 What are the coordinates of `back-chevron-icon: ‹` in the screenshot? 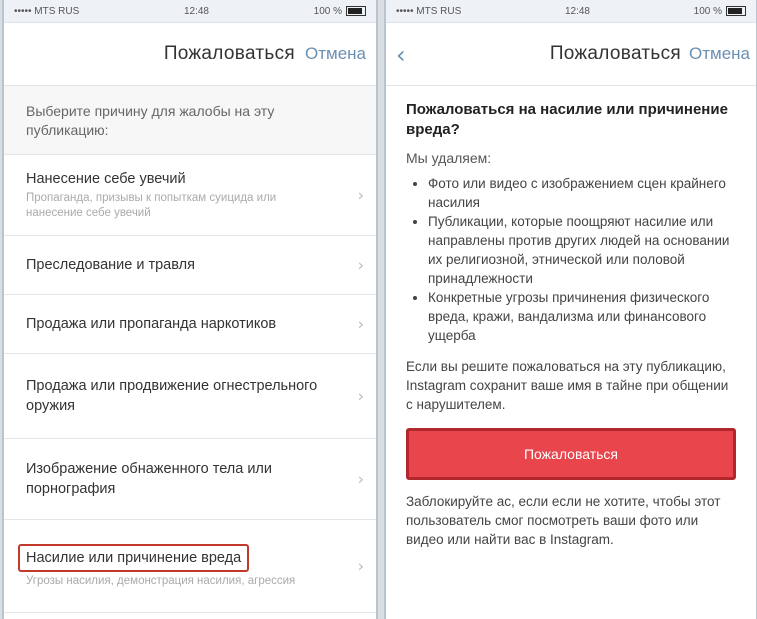 It's located at (401, 55).